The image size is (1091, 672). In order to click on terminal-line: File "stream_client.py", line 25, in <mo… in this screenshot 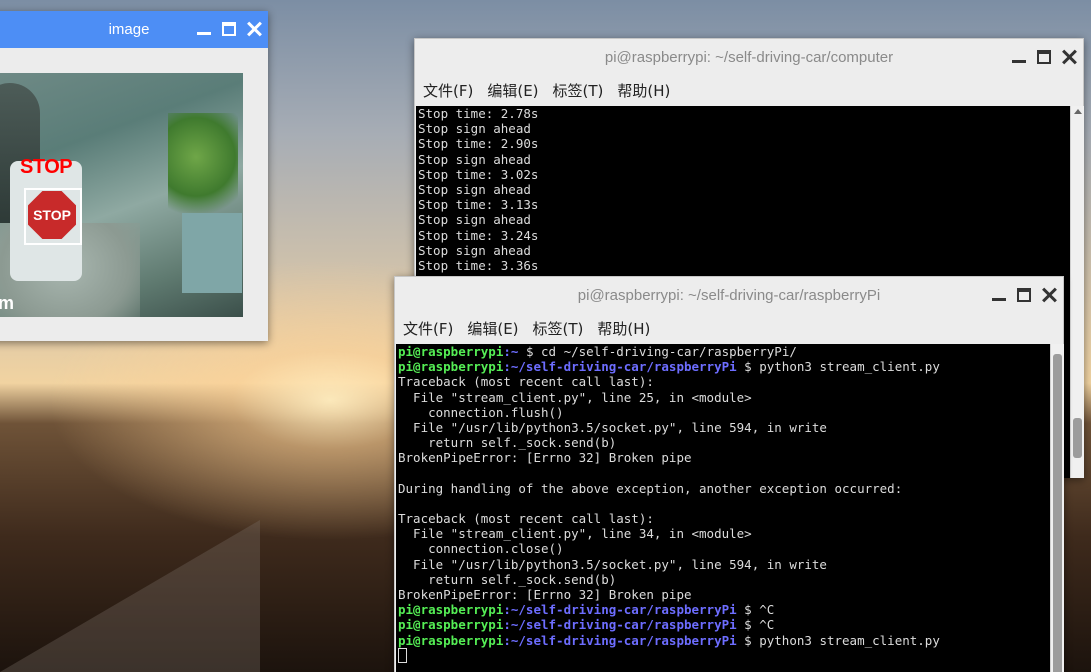, I will do `click(575, 397)`.